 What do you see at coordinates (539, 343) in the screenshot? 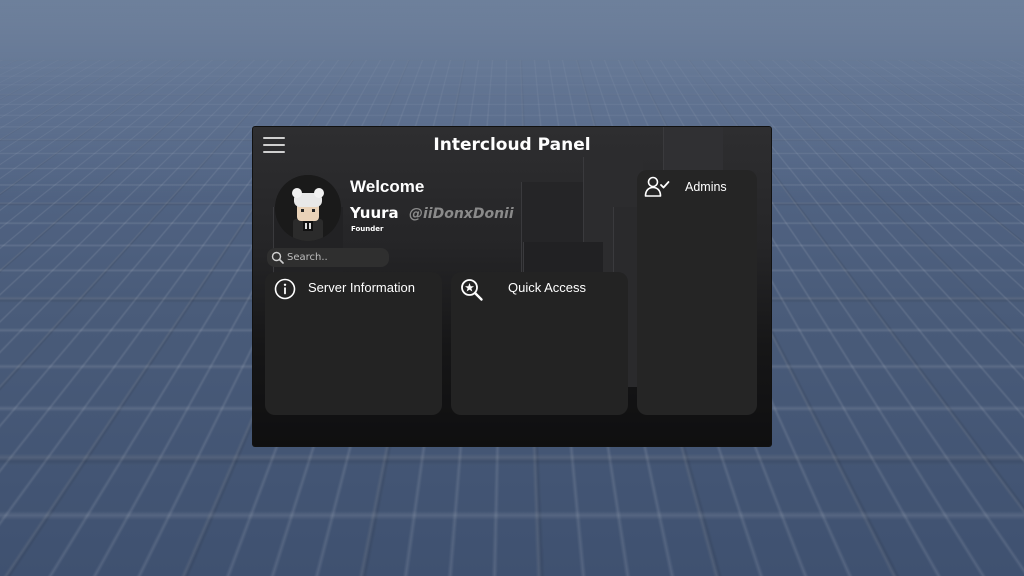
I see `quick-access-card: Quick Access` at bounding box center [539, 343].